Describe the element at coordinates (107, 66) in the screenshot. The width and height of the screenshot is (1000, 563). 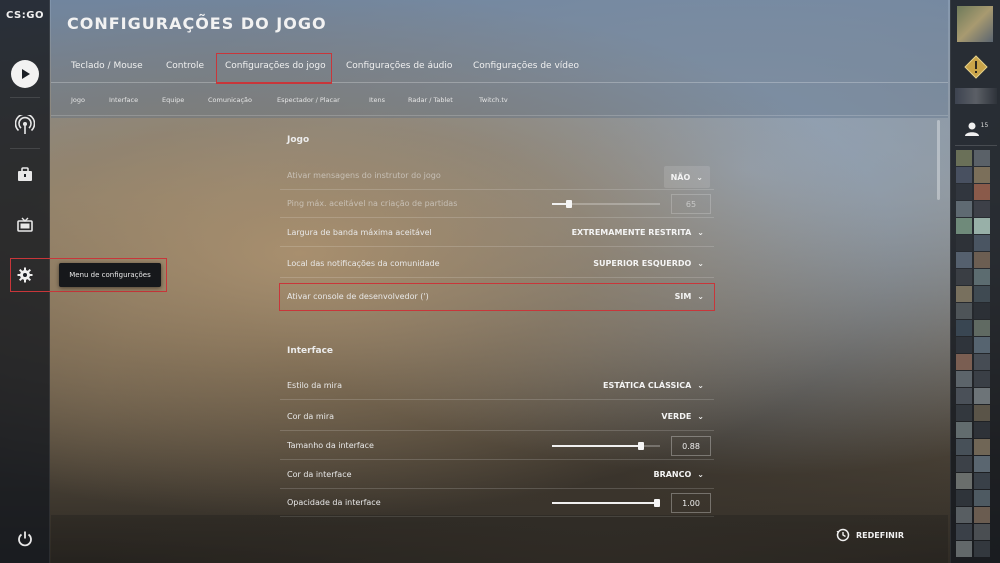
I see `tab-keyboard-mouse: Teclado / Mouse` at that location.